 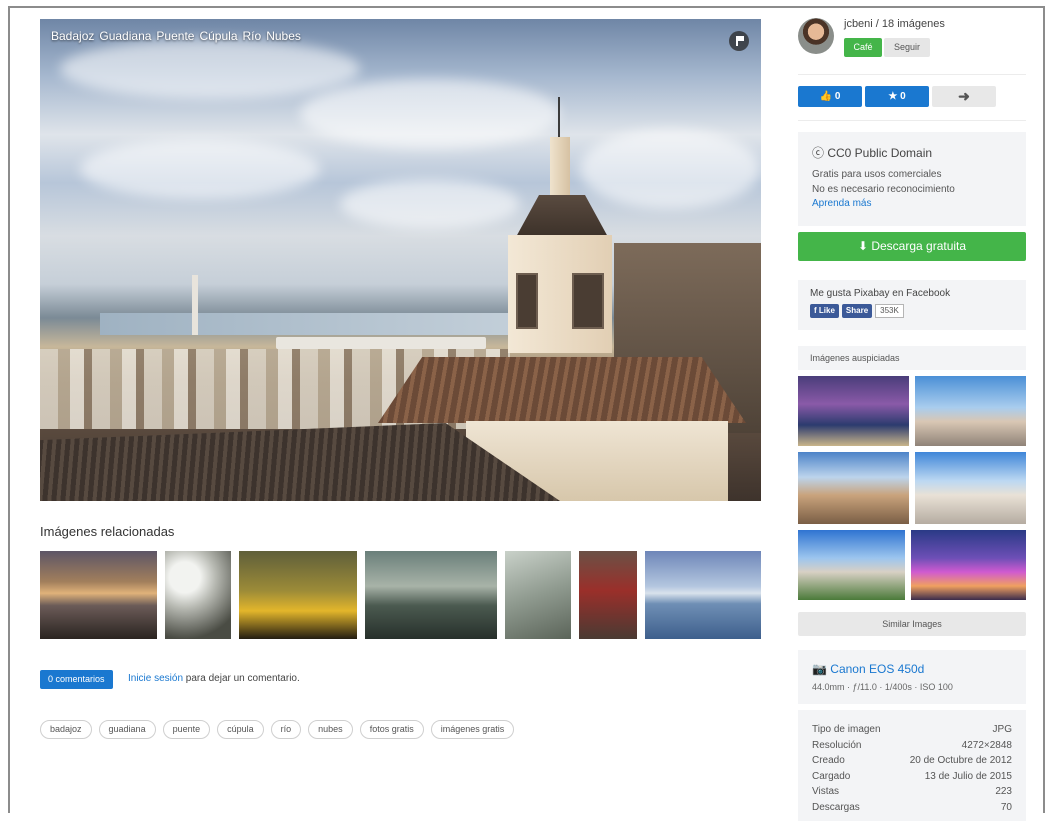 What do you see at coordinates (986, 745) in the screenshot?
I see `detail-value: 4272×2848` at bounding box center [986, 745].